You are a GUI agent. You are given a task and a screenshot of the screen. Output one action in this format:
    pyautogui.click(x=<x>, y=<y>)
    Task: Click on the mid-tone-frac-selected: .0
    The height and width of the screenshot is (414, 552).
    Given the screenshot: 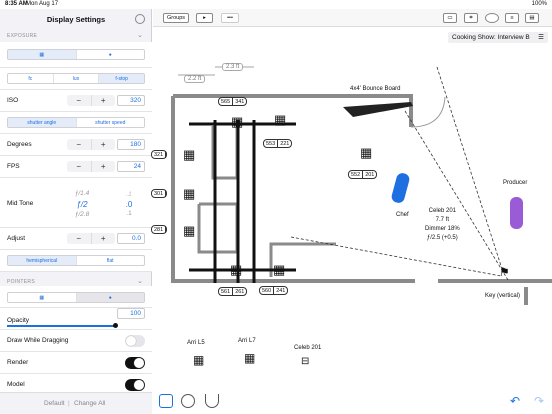 What is the action you would take?
    pyautogui.click(x=129, y=204)
    